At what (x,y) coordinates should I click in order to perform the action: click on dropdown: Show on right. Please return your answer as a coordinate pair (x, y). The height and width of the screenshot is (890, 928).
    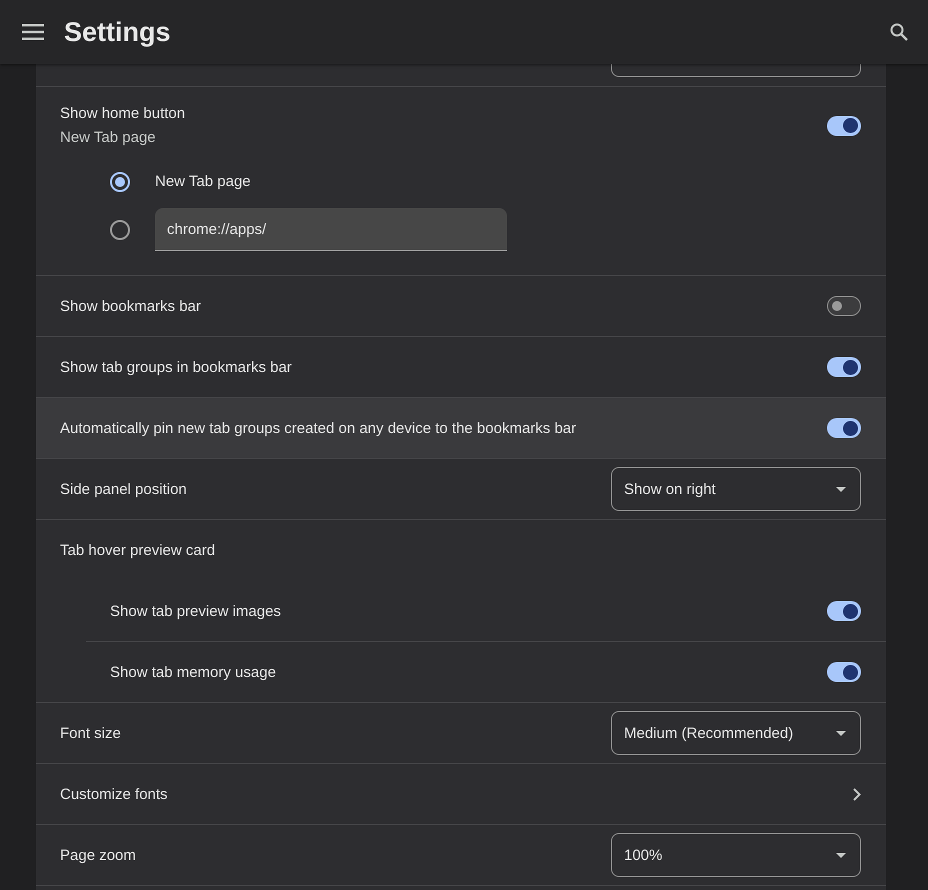
    Looking at the image, I should click on (736, 489).